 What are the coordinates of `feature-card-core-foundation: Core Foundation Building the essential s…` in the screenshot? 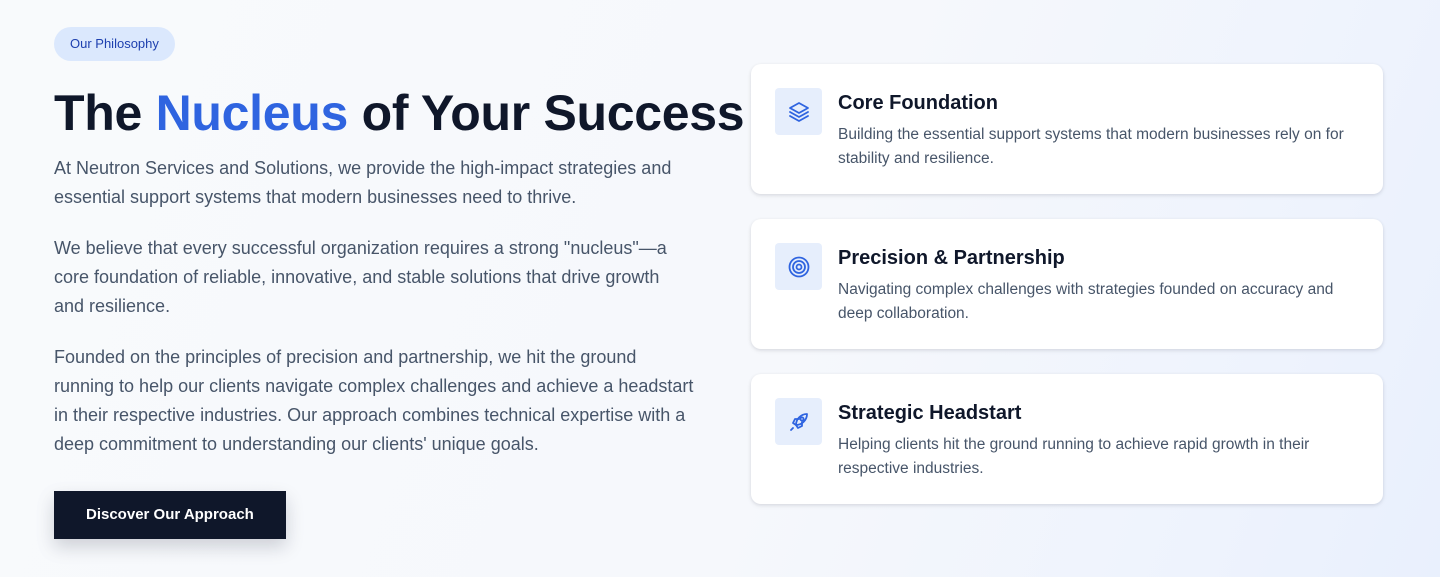 It's located at (1067, 129).